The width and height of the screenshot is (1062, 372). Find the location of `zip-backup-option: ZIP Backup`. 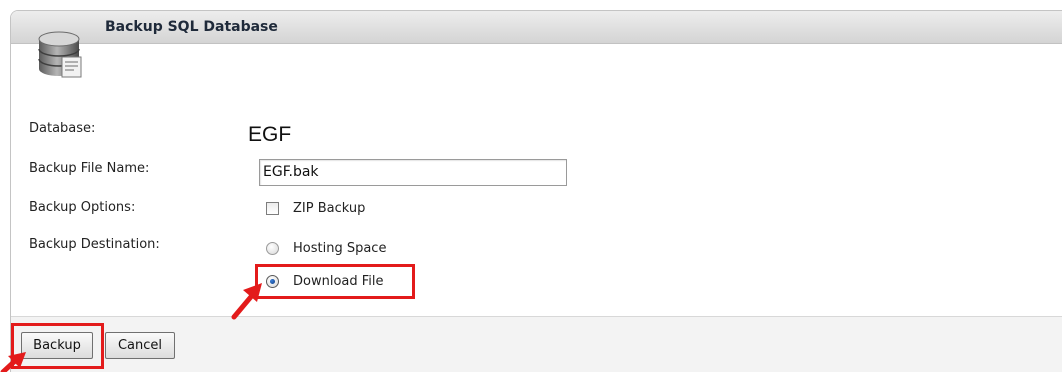

zip-backup-option: ZIP Backup is located at coordinates (315, 208).